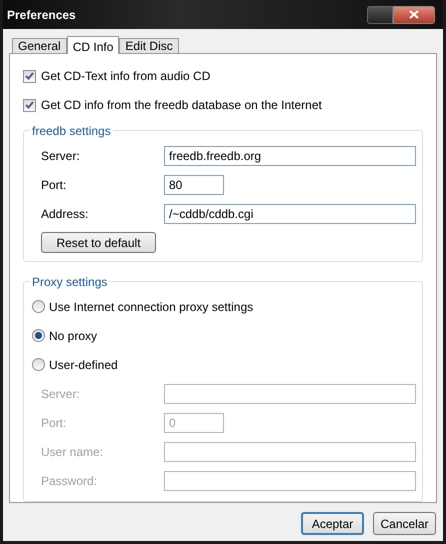 The width and height of the screenshot is (446, 544). Describe the element at coordinates (404, 523) in the screenshot. I see `dialog-button: Cancelar` at that location.